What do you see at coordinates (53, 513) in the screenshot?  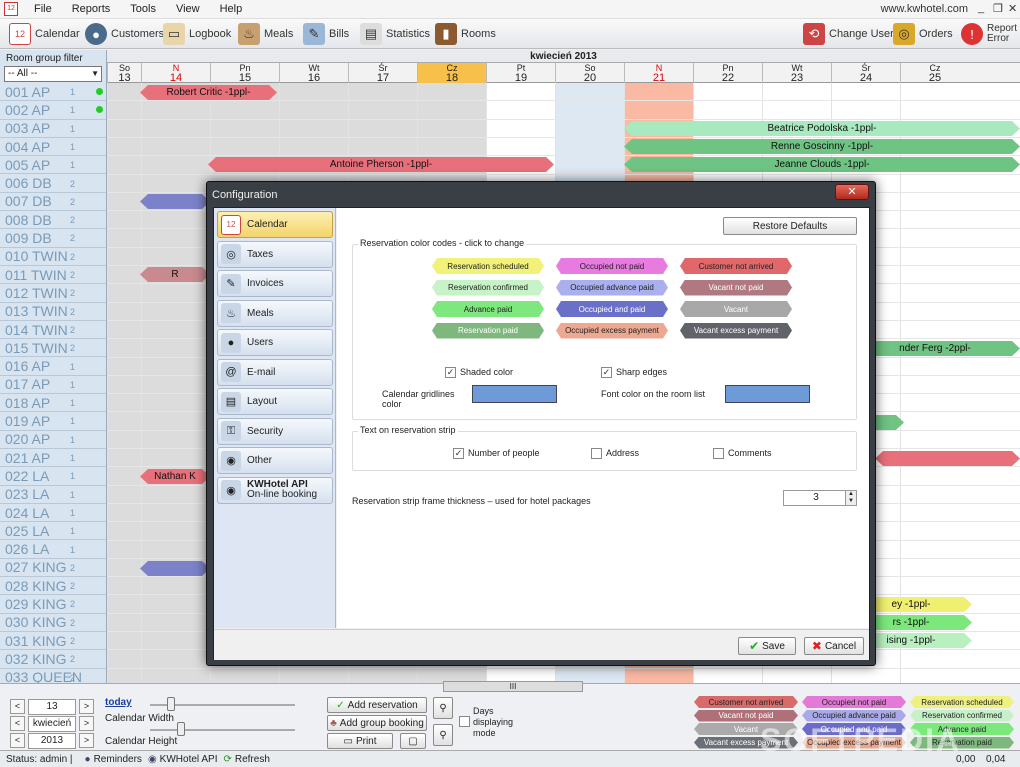 I see `room-row: 024 LA 1` at bounding box center [53, 513].